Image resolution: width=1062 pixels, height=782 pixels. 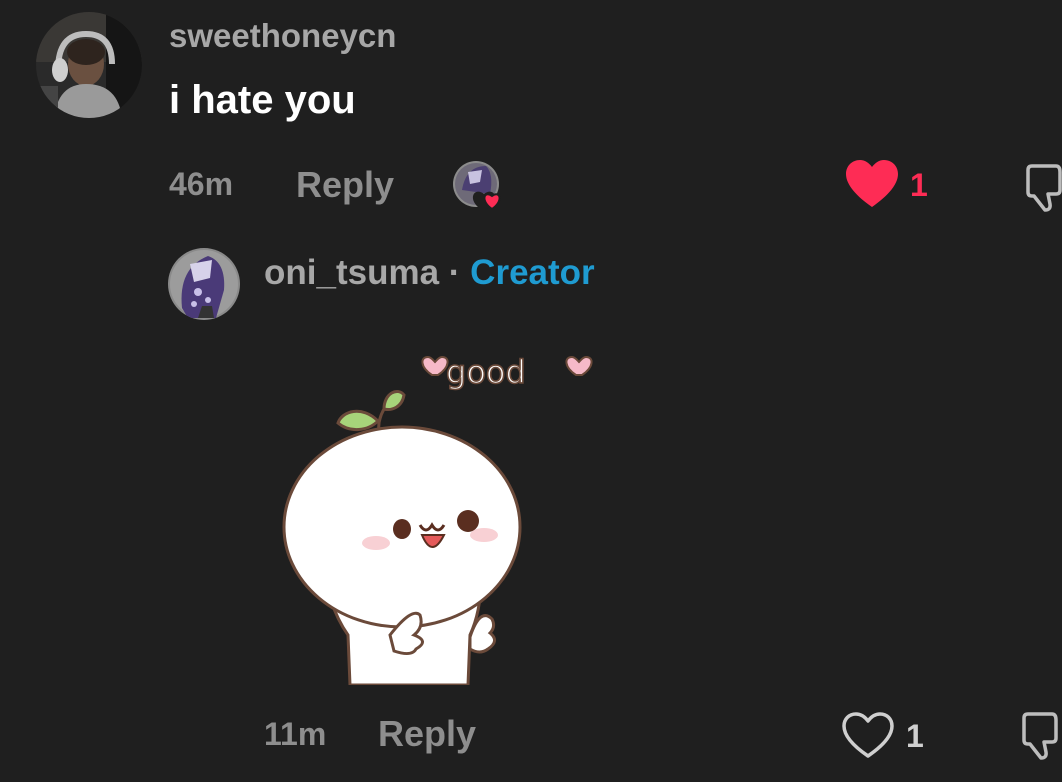 I want to click on commenter-avatar, so click(x=89, y=65).